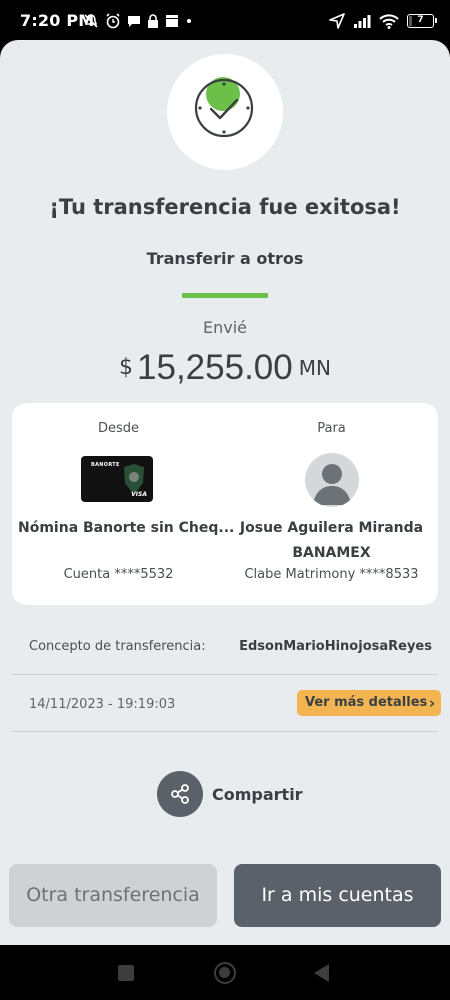  I want to click on from-account-number: Cuenta ****5532, so click(118, 574).